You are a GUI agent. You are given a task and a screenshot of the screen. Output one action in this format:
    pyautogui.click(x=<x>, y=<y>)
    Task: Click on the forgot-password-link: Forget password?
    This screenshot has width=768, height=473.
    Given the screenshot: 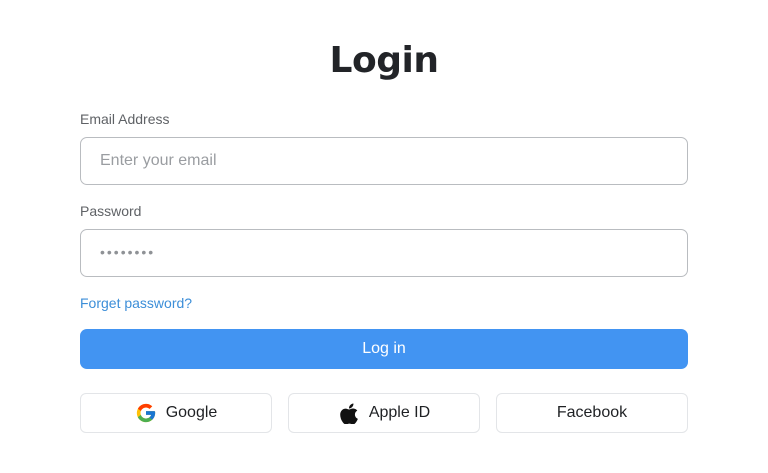 What is the action you would take?
    pyautogui.click(x=136, y=303)
    